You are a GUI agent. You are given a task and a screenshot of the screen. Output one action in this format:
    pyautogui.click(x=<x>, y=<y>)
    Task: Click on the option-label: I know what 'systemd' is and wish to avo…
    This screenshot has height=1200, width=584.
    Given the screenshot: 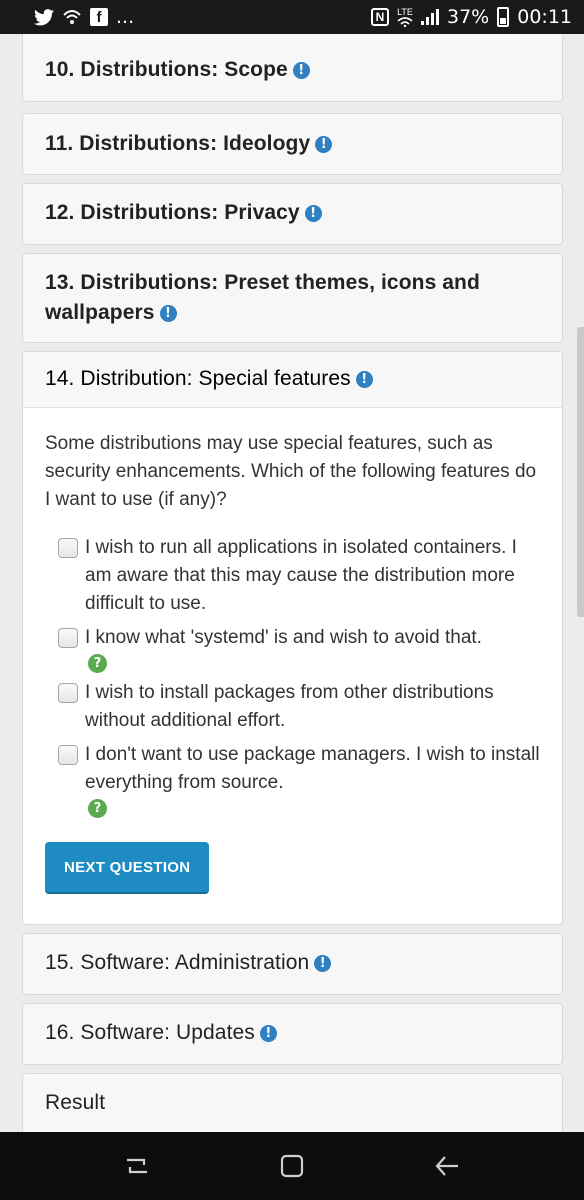 What is the action you would take?
    pyautogui.click(x=283, y=637)
    